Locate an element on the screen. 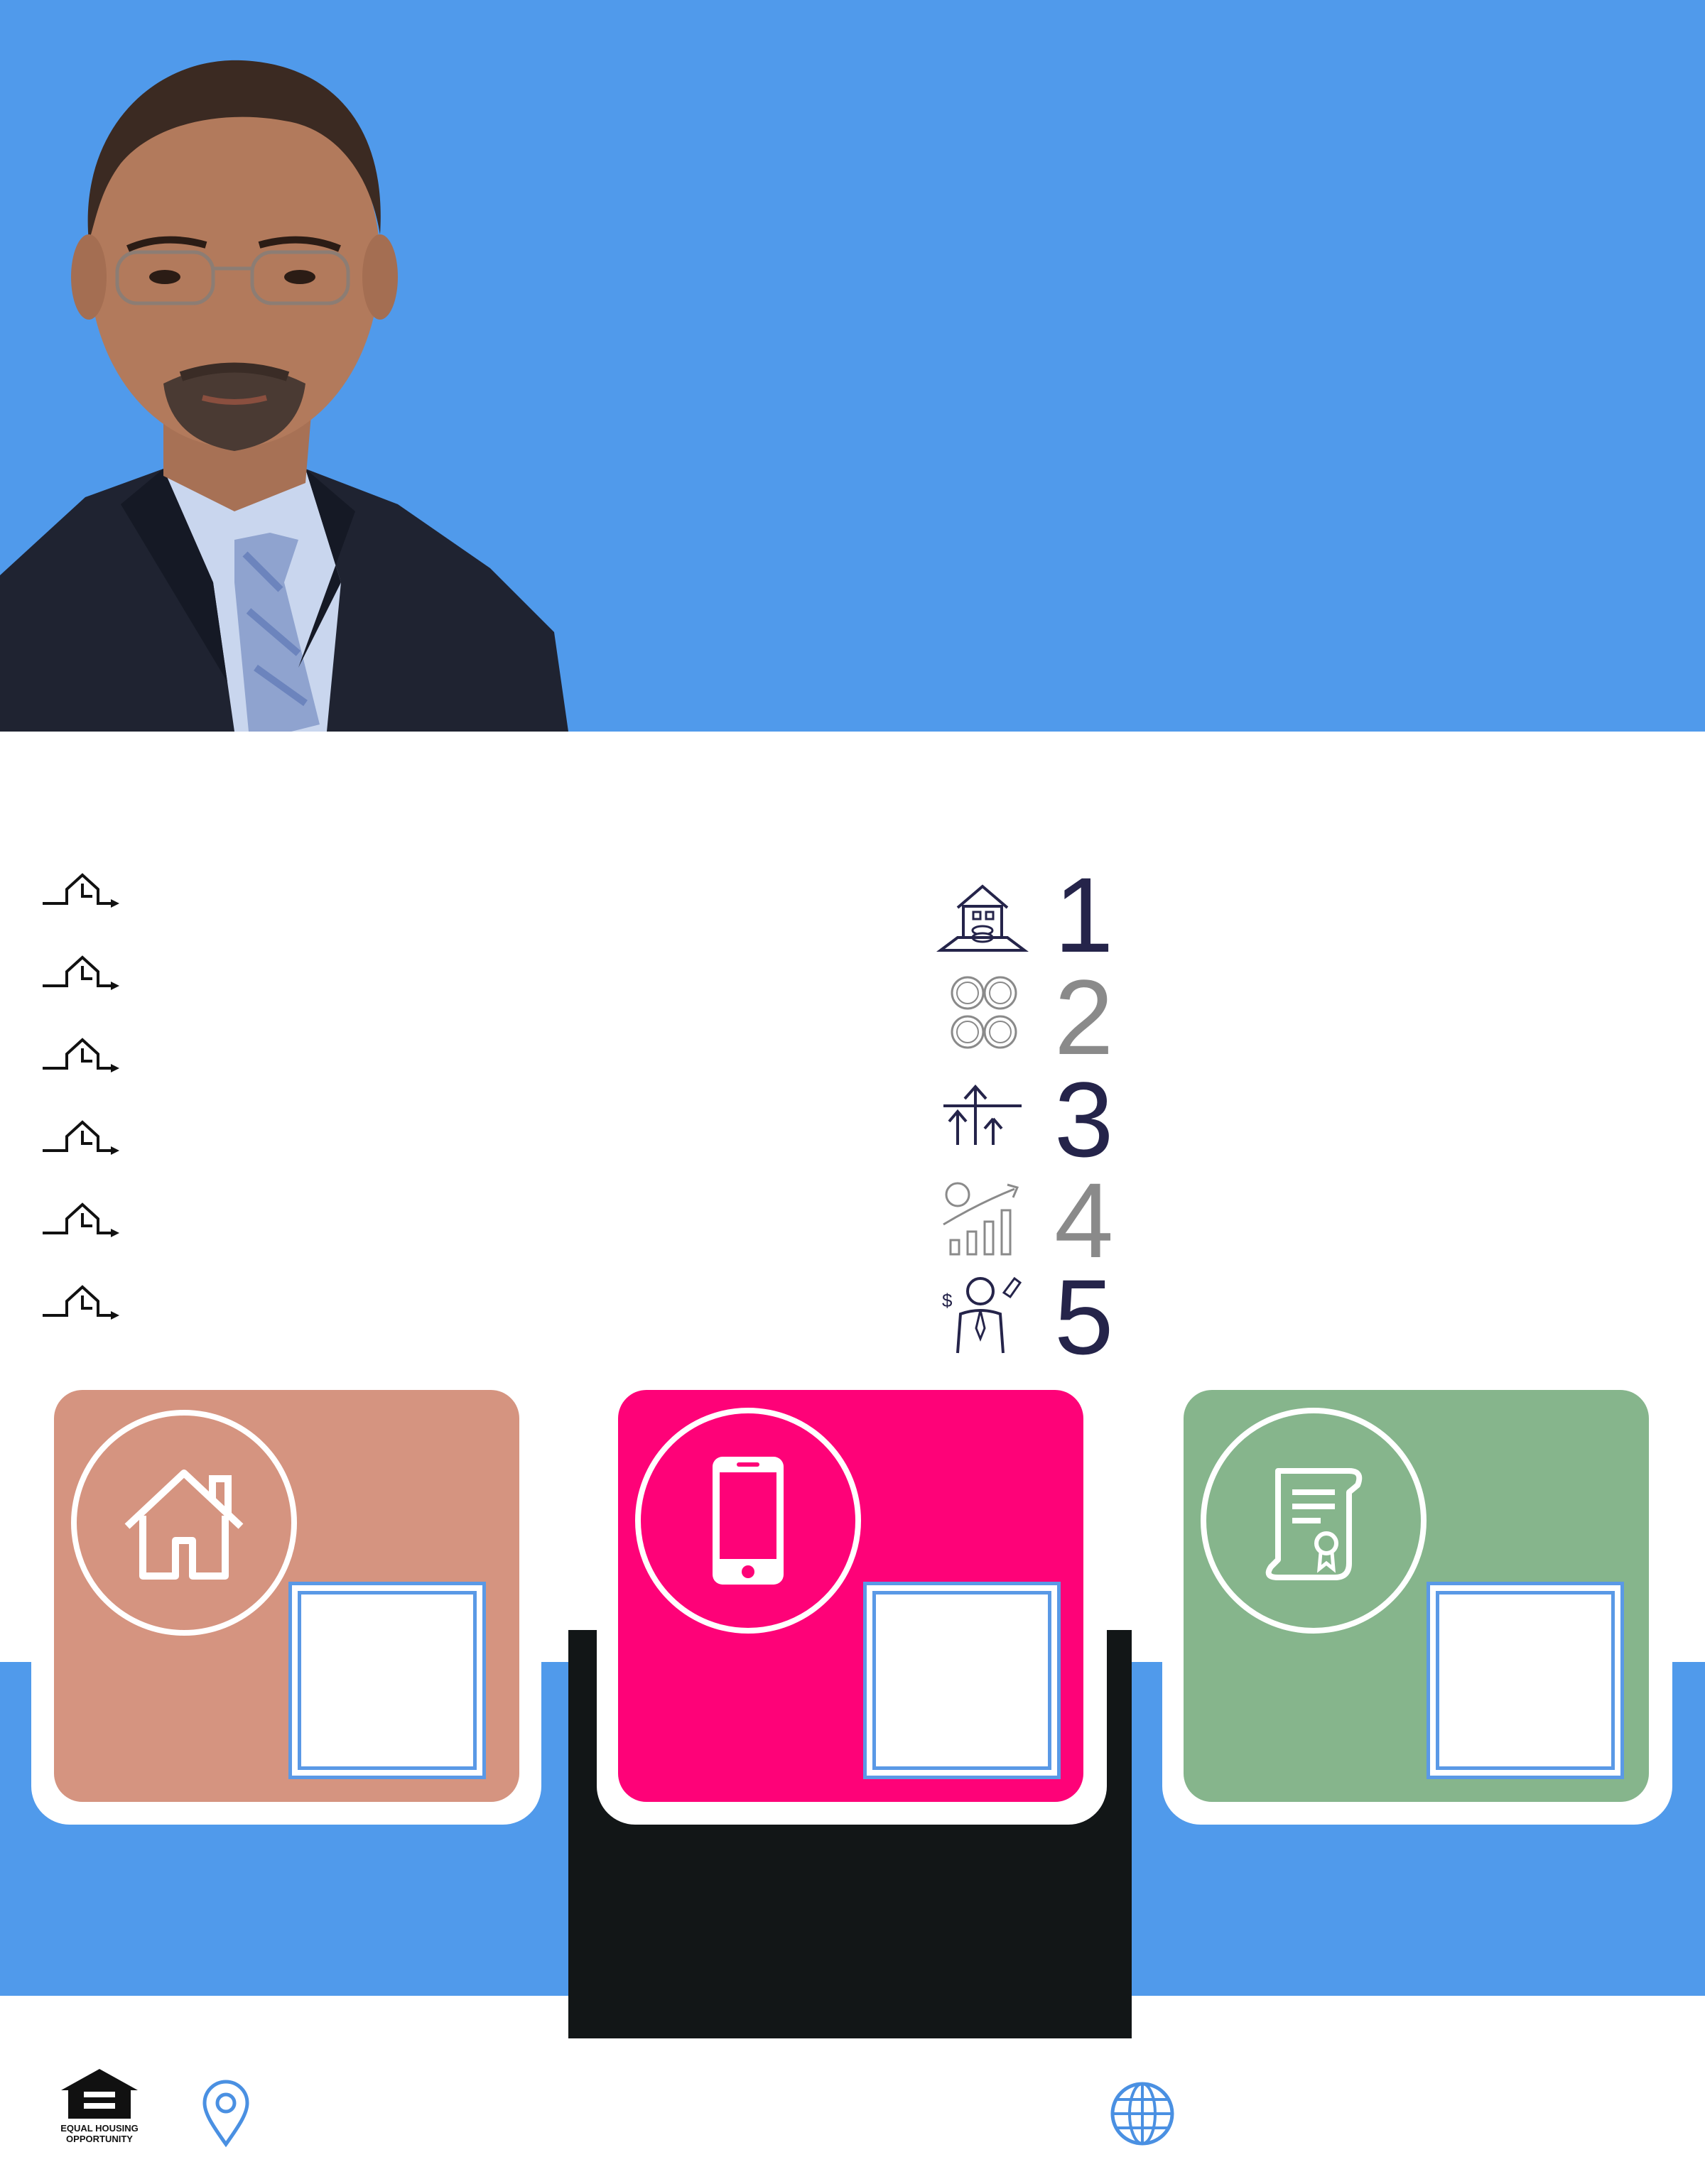 The width and height of the screenshot is (1705, 2184). step-number: 3 is located at coordinates (1084, 1119).